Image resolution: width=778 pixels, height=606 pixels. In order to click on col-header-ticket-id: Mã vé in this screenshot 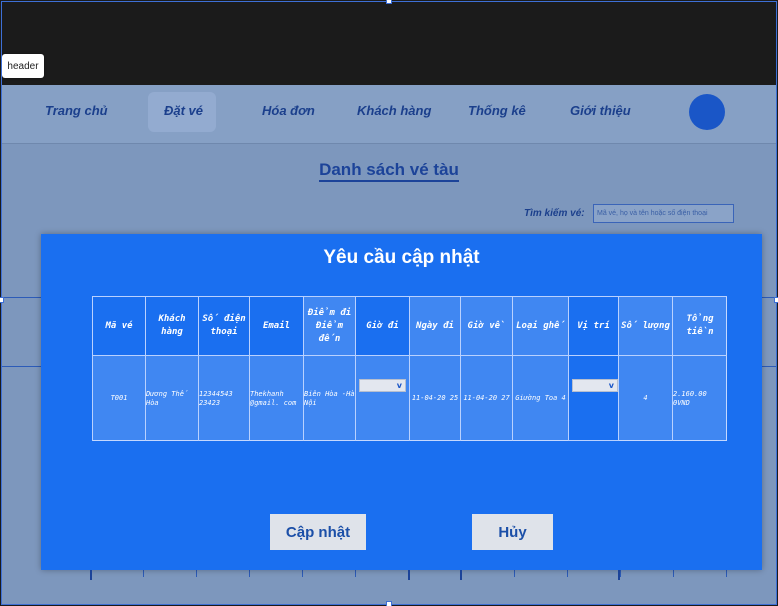, I will do `click(119, 326)`.